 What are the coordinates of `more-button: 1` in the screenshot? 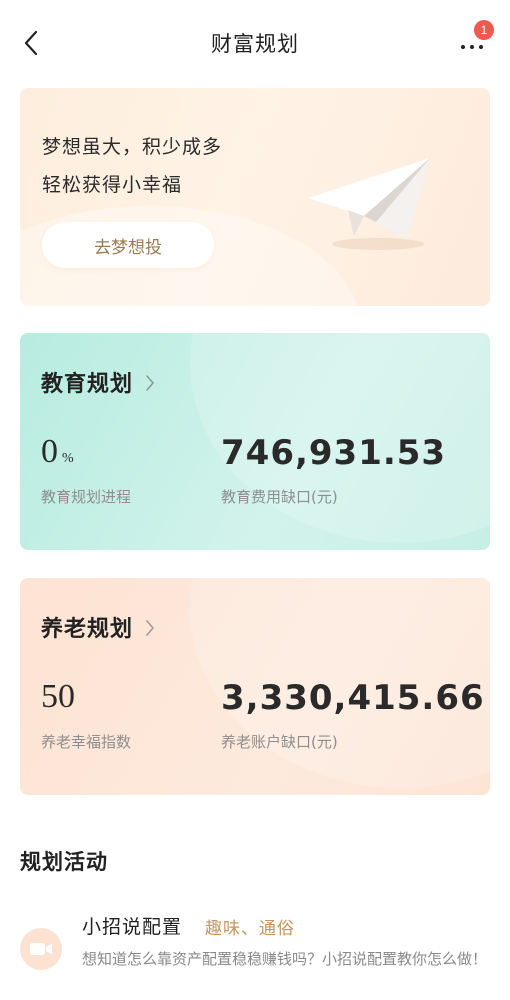 It's located at (473, 40).